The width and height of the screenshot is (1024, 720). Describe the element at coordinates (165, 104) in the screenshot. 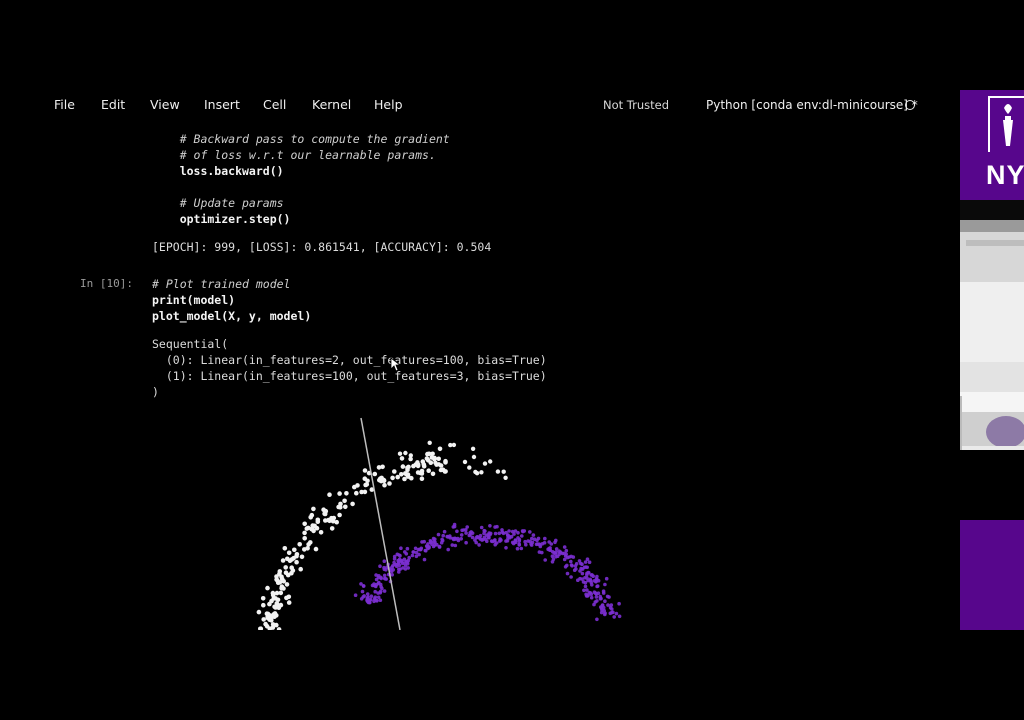

I see `menu-view: View` at that location.